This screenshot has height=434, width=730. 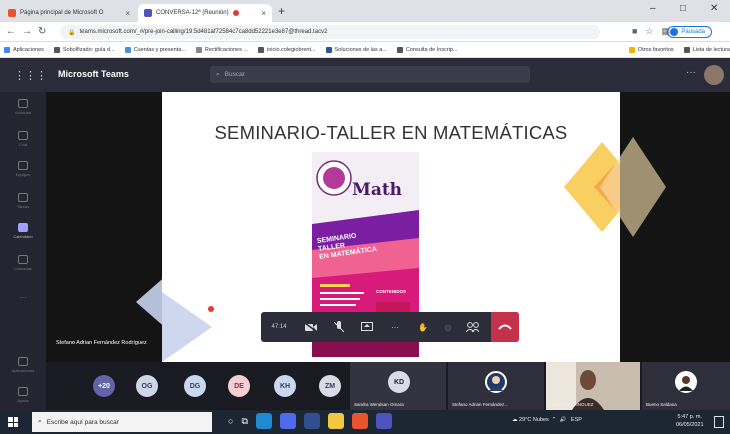 What do you see at coordinates (714, 8) in the screenshot?
I see `close-window-icon: ✕` at bounding box center [714, 8].